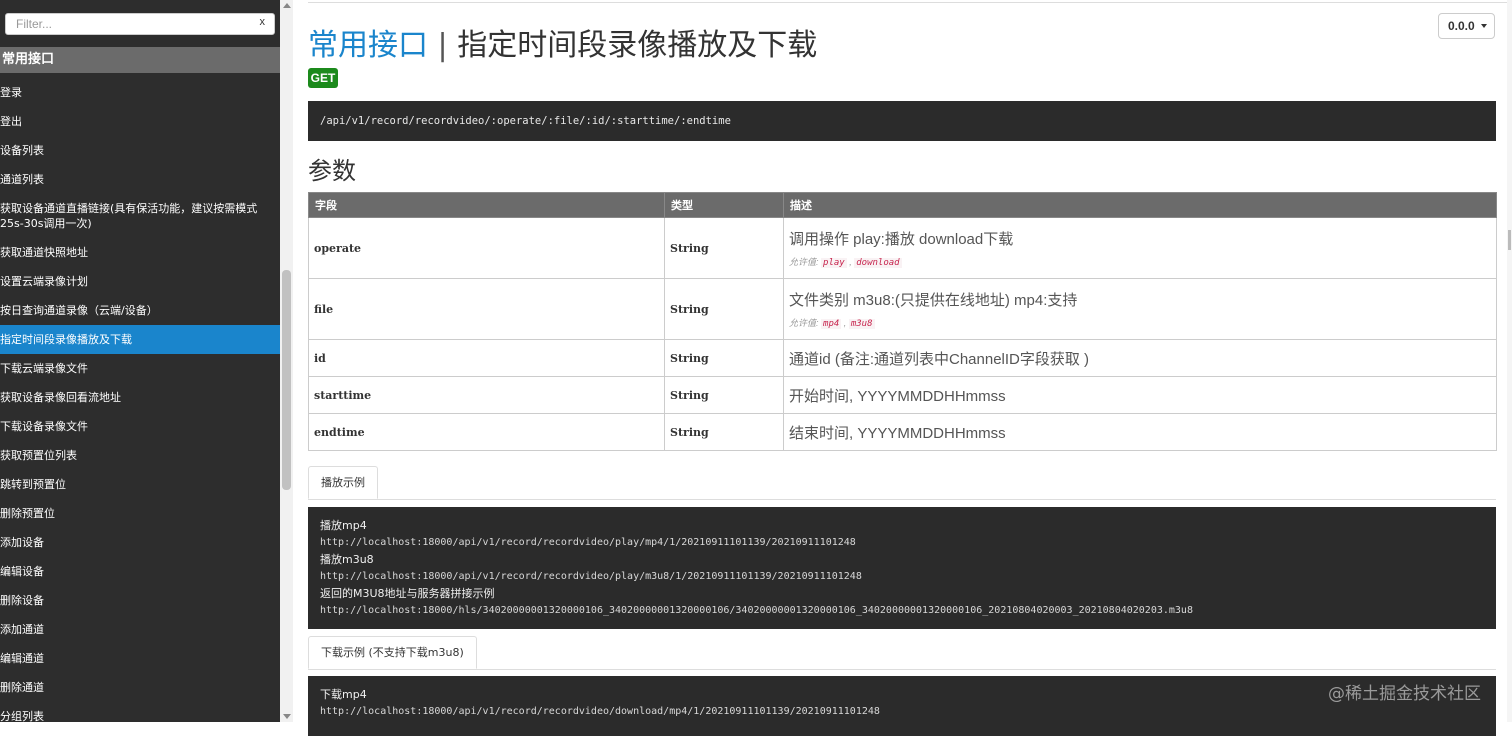 Image resolution: width=1512 pixels, height=736 pixels. I want to click on http-method-badge: GET, so click(323, 78).